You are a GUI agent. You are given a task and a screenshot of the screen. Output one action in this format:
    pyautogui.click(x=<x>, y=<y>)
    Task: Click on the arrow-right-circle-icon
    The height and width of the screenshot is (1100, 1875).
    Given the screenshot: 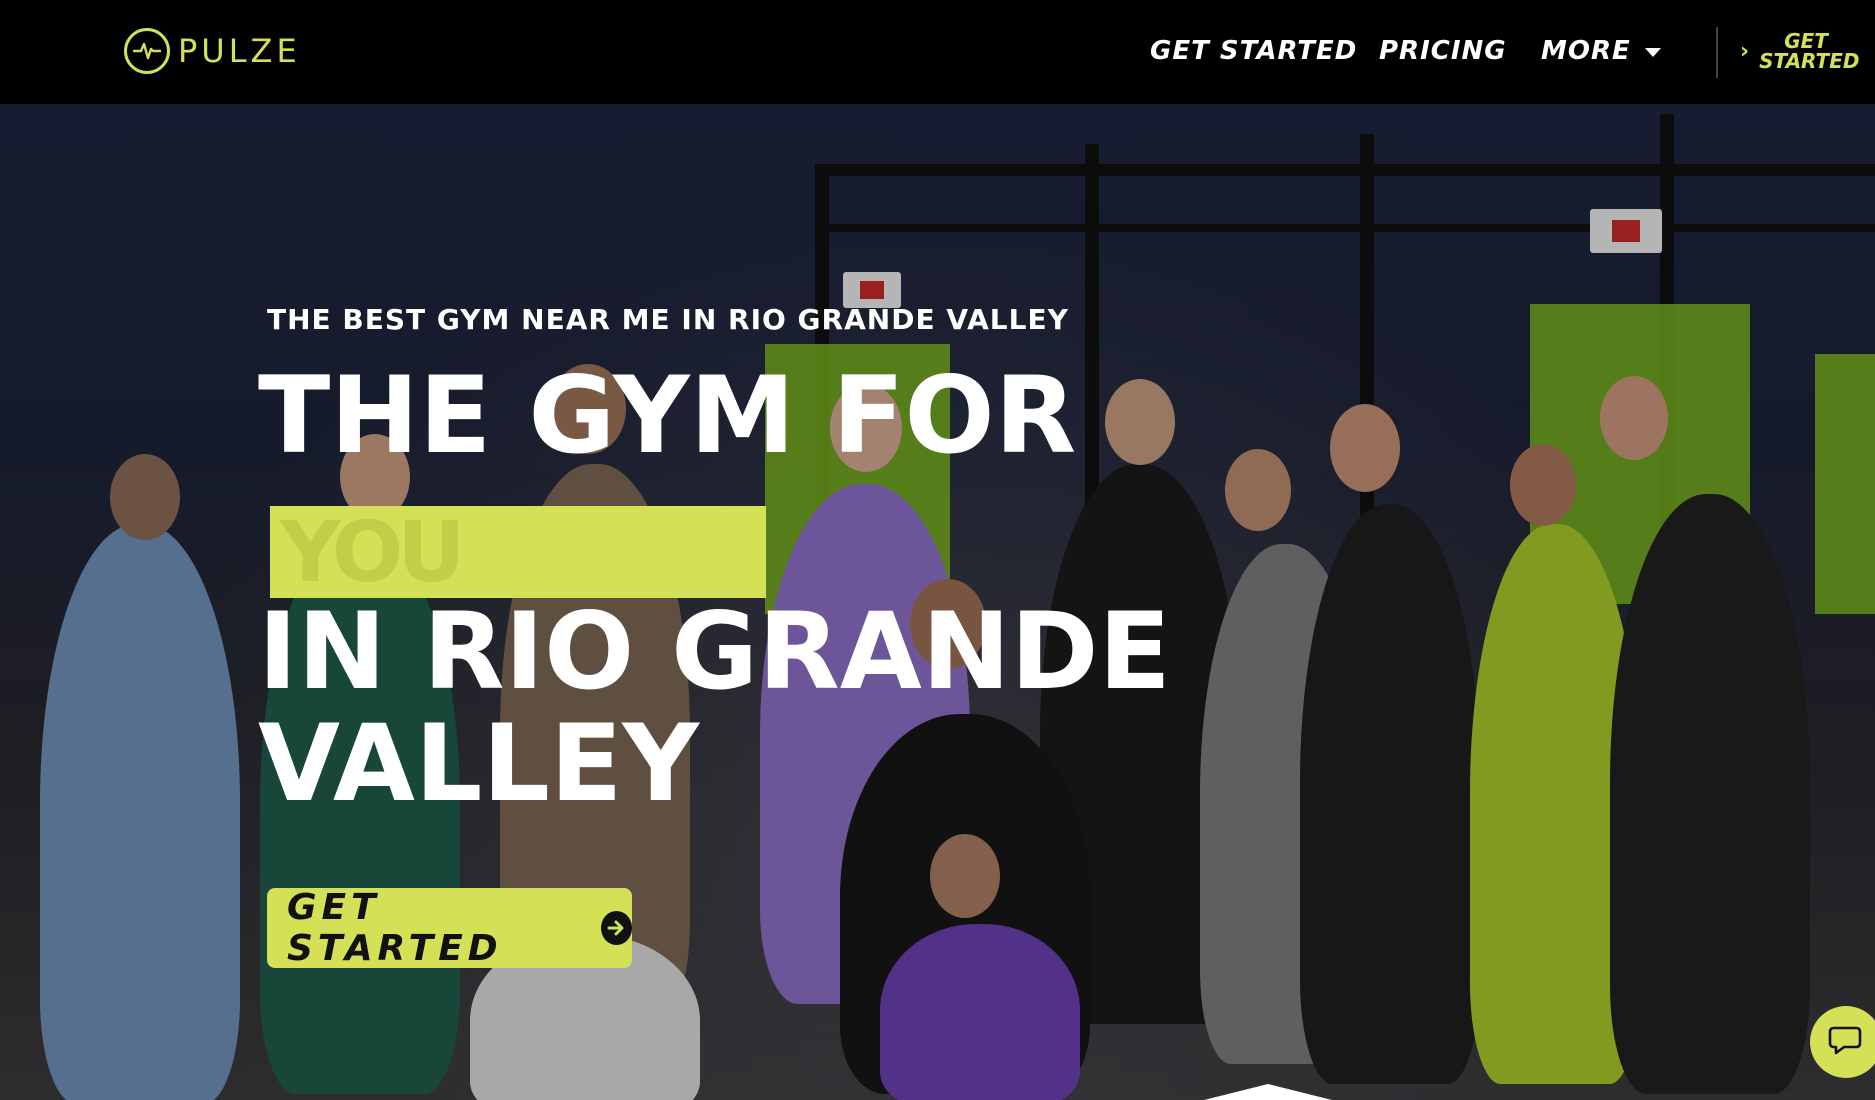 What is the action you would take?
    pyautogui.click(x=616, y=928)
    